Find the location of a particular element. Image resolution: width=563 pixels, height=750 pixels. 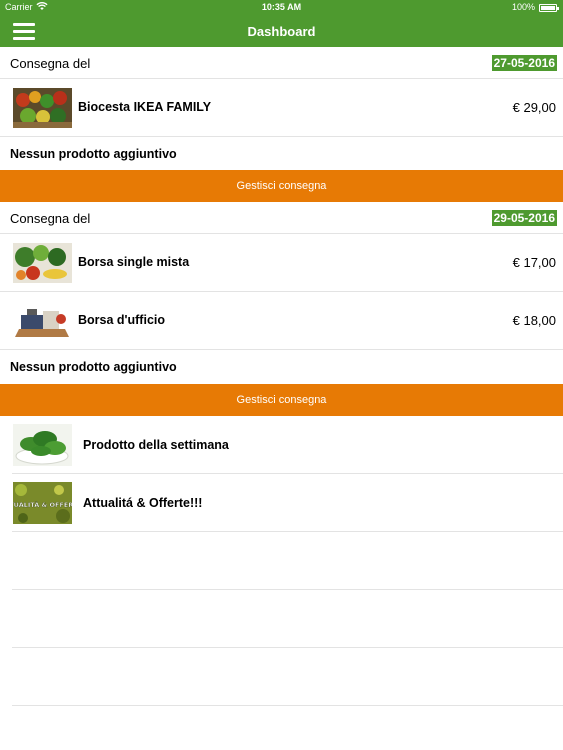

navigation-bar: Dashboard is located at coordinates (281, 31).